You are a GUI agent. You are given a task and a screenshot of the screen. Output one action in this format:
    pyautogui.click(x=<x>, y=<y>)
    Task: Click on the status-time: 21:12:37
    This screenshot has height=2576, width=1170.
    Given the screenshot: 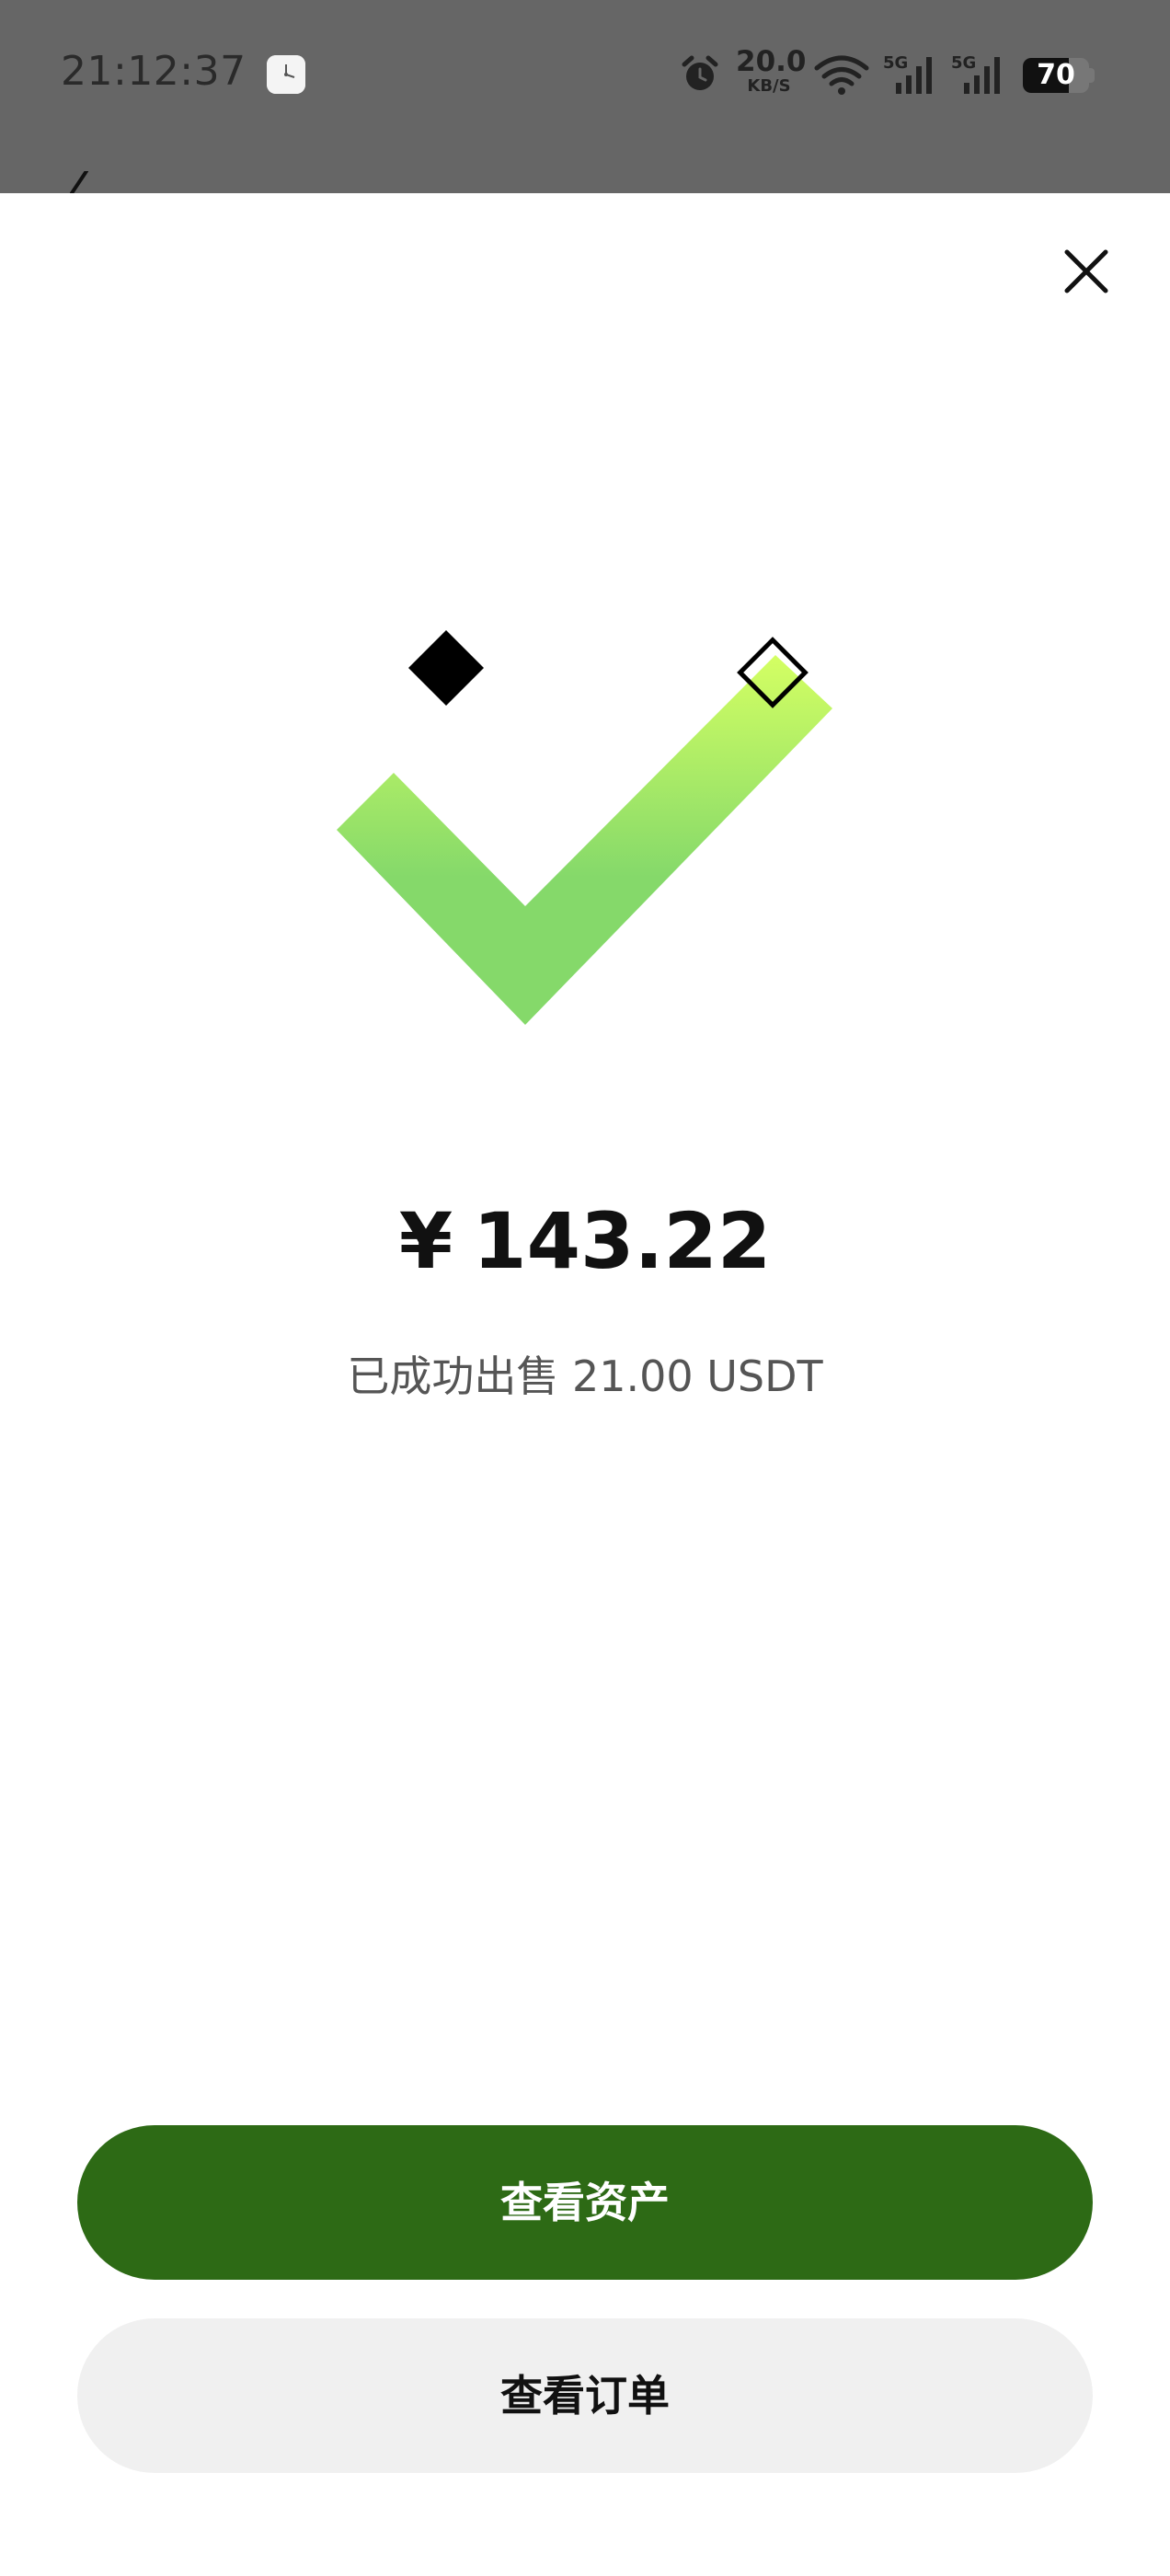 What is the action you would take?
    pyautogui.click(x=154, y=71)
    